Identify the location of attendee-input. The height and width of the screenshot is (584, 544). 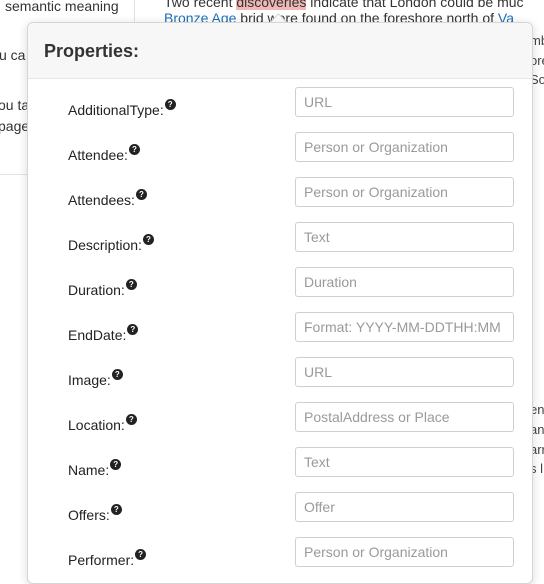
(404, 147).